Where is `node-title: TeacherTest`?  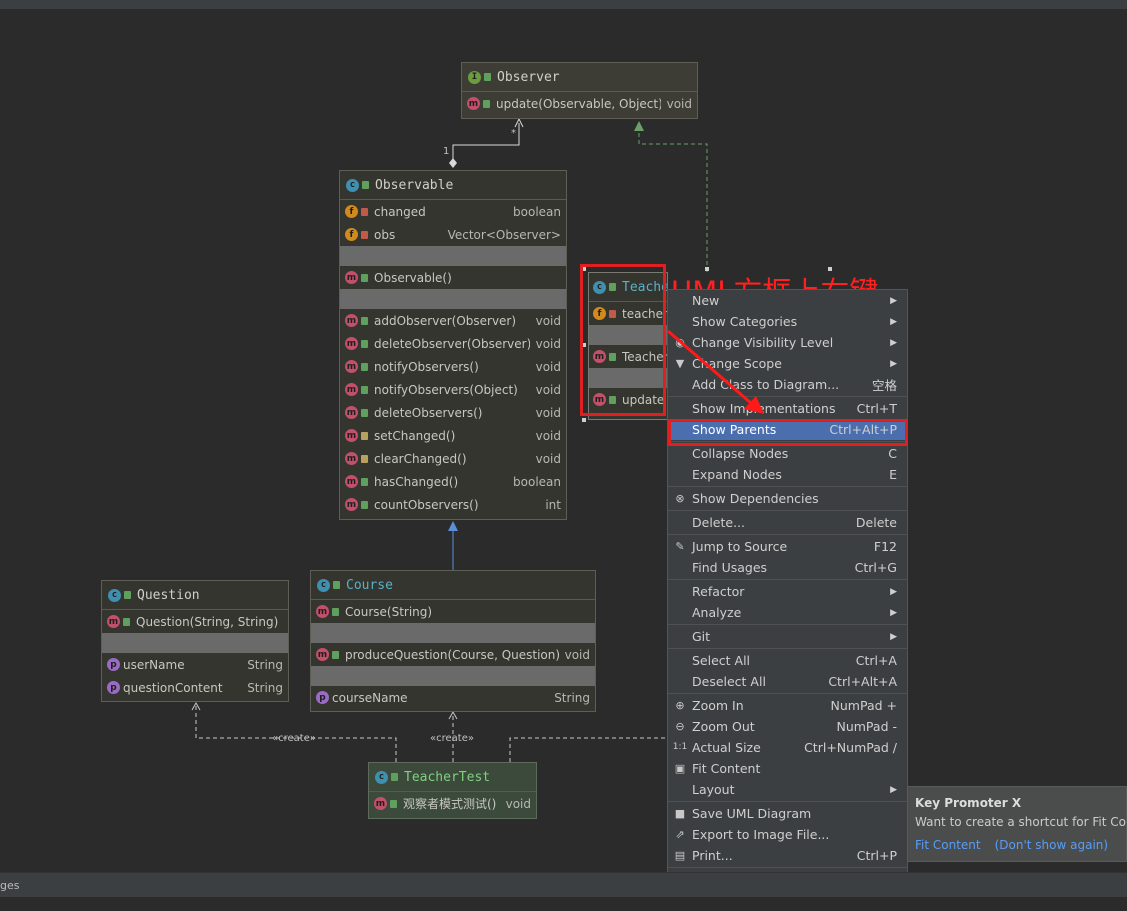
node-title: TeacherTest is located at coordinates (447, 777).